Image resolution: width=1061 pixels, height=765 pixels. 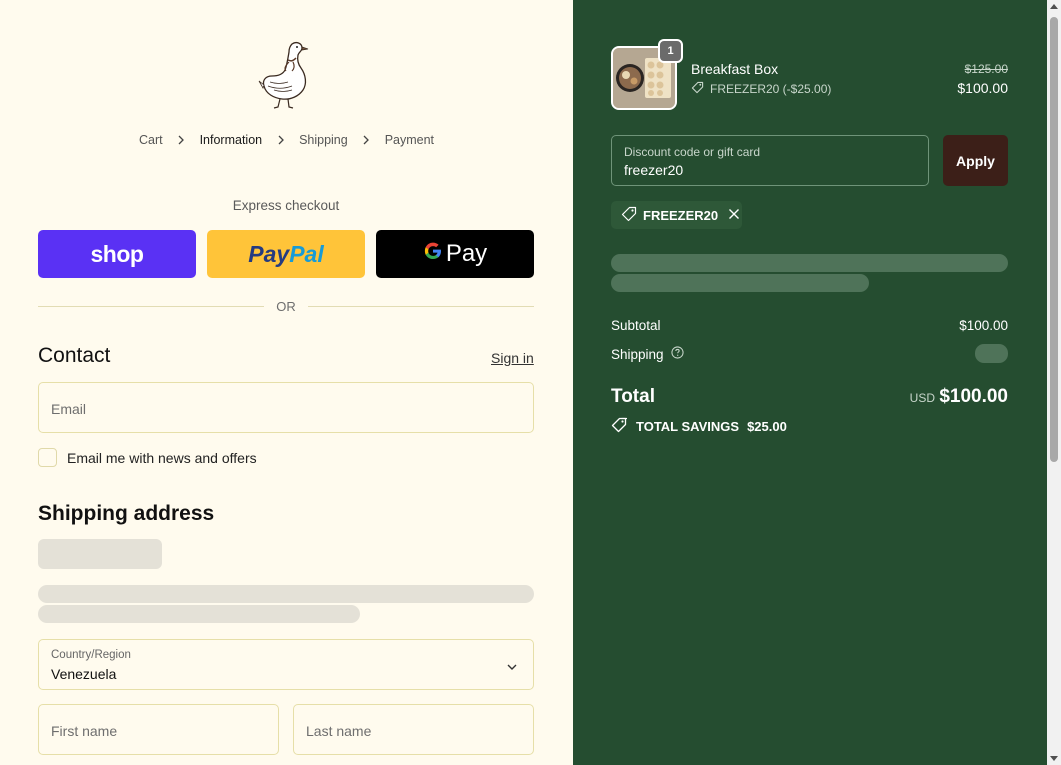 I want to click on scroll-down-arrow-icon, so click(x=1054, y=758).